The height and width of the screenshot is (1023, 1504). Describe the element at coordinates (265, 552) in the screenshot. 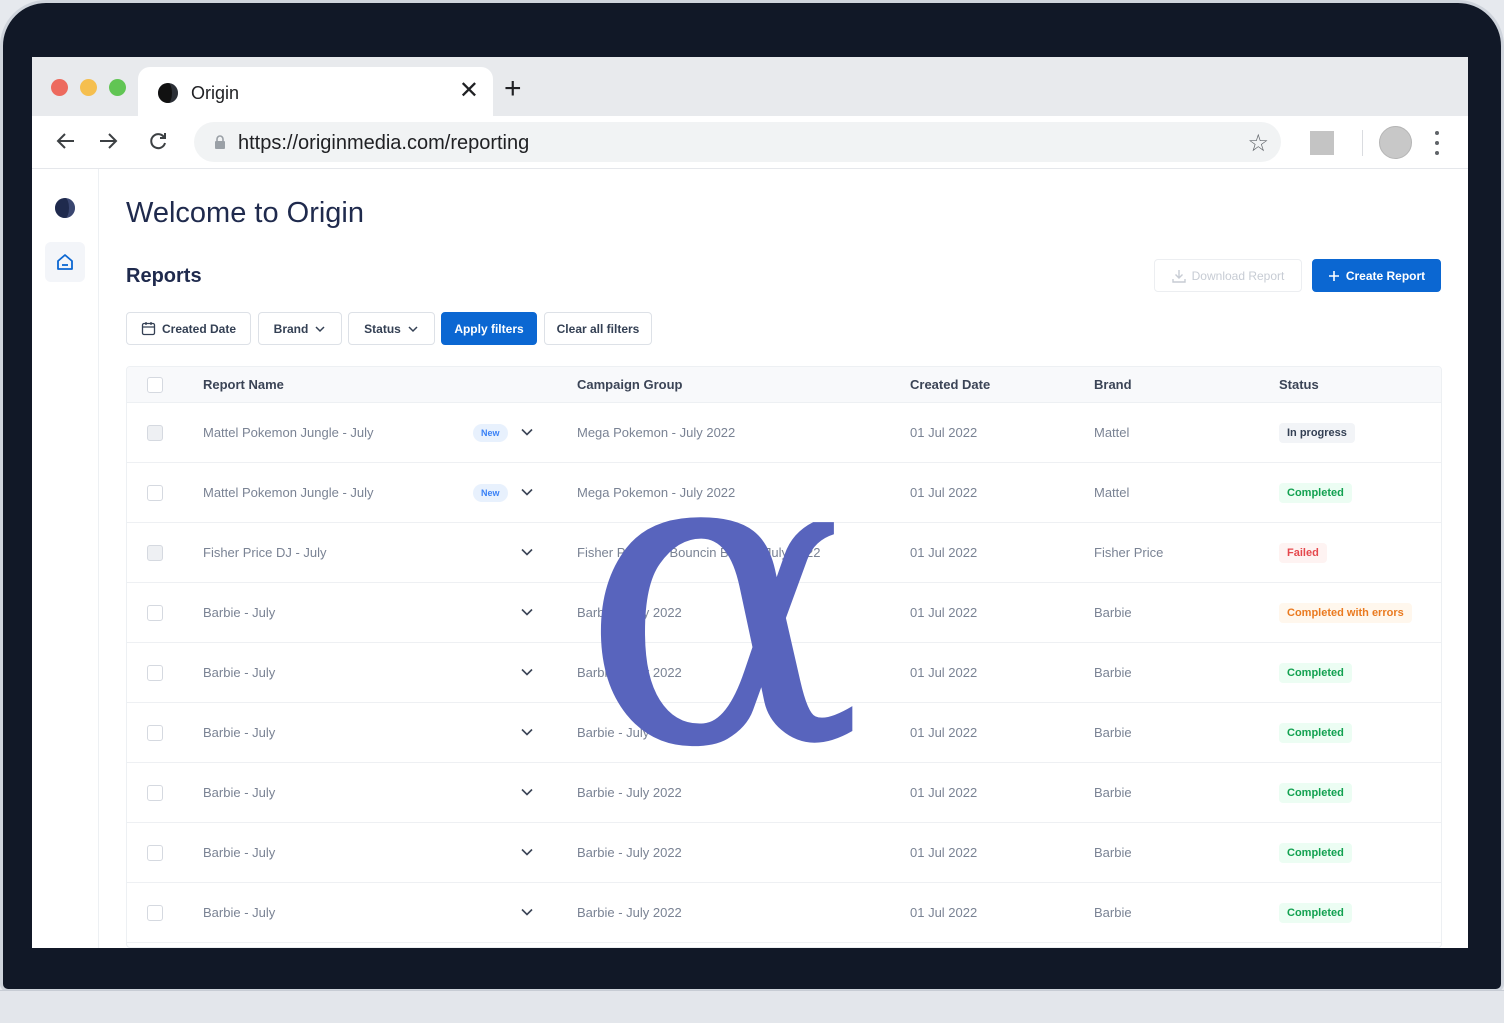

I see `report-name-cell: Fisher Price DJ - July` at that location.